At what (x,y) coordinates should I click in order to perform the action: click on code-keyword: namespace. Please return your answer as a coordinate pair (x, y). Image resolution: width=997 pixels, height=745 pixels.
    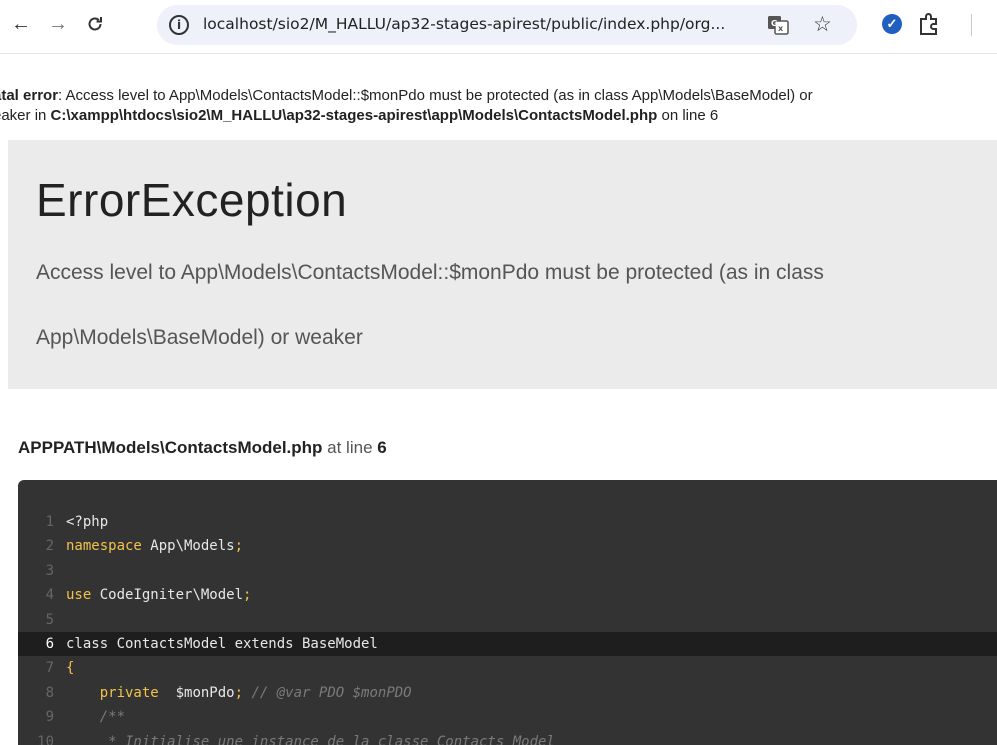
    Looking at the image, I should click on (104, 546).